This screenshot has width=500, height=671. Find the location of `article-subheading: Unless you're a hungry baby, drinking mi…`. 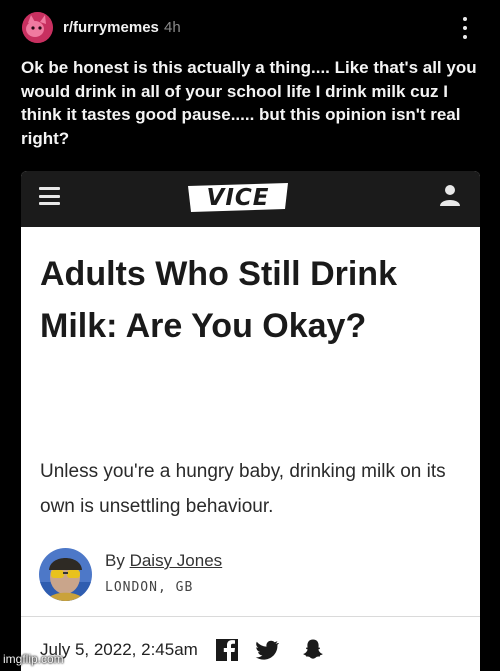

article-subheading: Unless you're a hungry baby, drinking mi… is located at coordinates (243, 489).